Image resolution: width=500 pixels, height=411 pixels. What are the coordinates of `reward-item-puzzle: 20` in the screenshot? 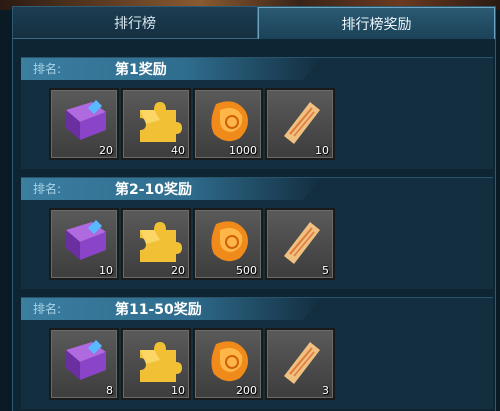 It's located at (156, 244).